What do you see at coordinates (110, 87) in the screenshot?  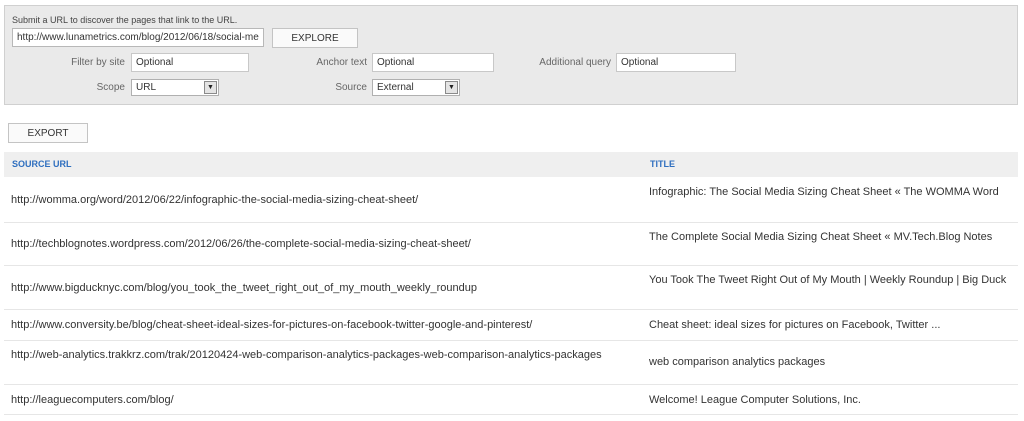 I see `scope-label: Scope` at bounding box center [110, 87].